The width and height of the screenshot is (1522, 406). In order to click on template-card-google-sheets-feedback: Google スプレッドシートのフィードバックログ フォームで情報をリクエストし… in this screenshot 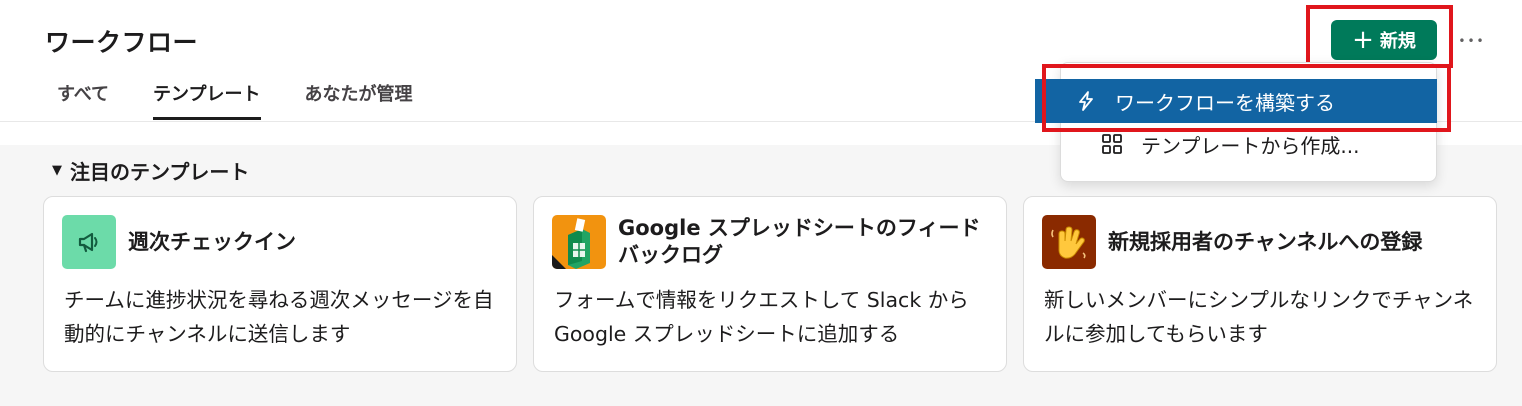, I will do `click(770, 284)`.